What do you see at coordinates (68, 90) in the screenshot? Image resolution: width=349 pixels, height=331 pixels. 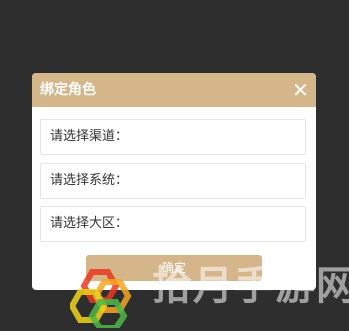 I see `dialog-title: 绑定角色` at bounding box center [68, 90].